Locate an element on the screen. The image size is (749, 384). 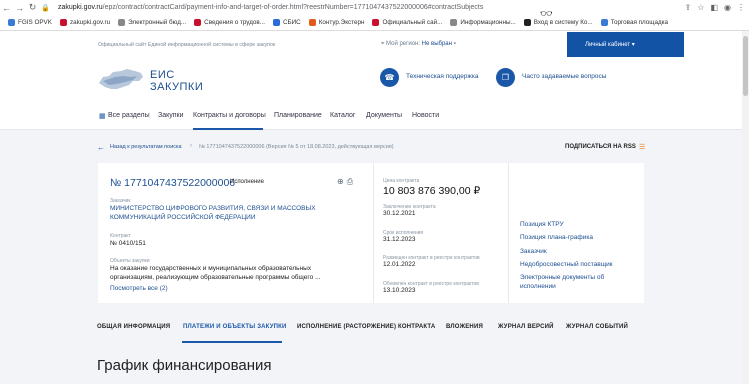
forward-arrow-icon: → is located at coordinates (19, 8).